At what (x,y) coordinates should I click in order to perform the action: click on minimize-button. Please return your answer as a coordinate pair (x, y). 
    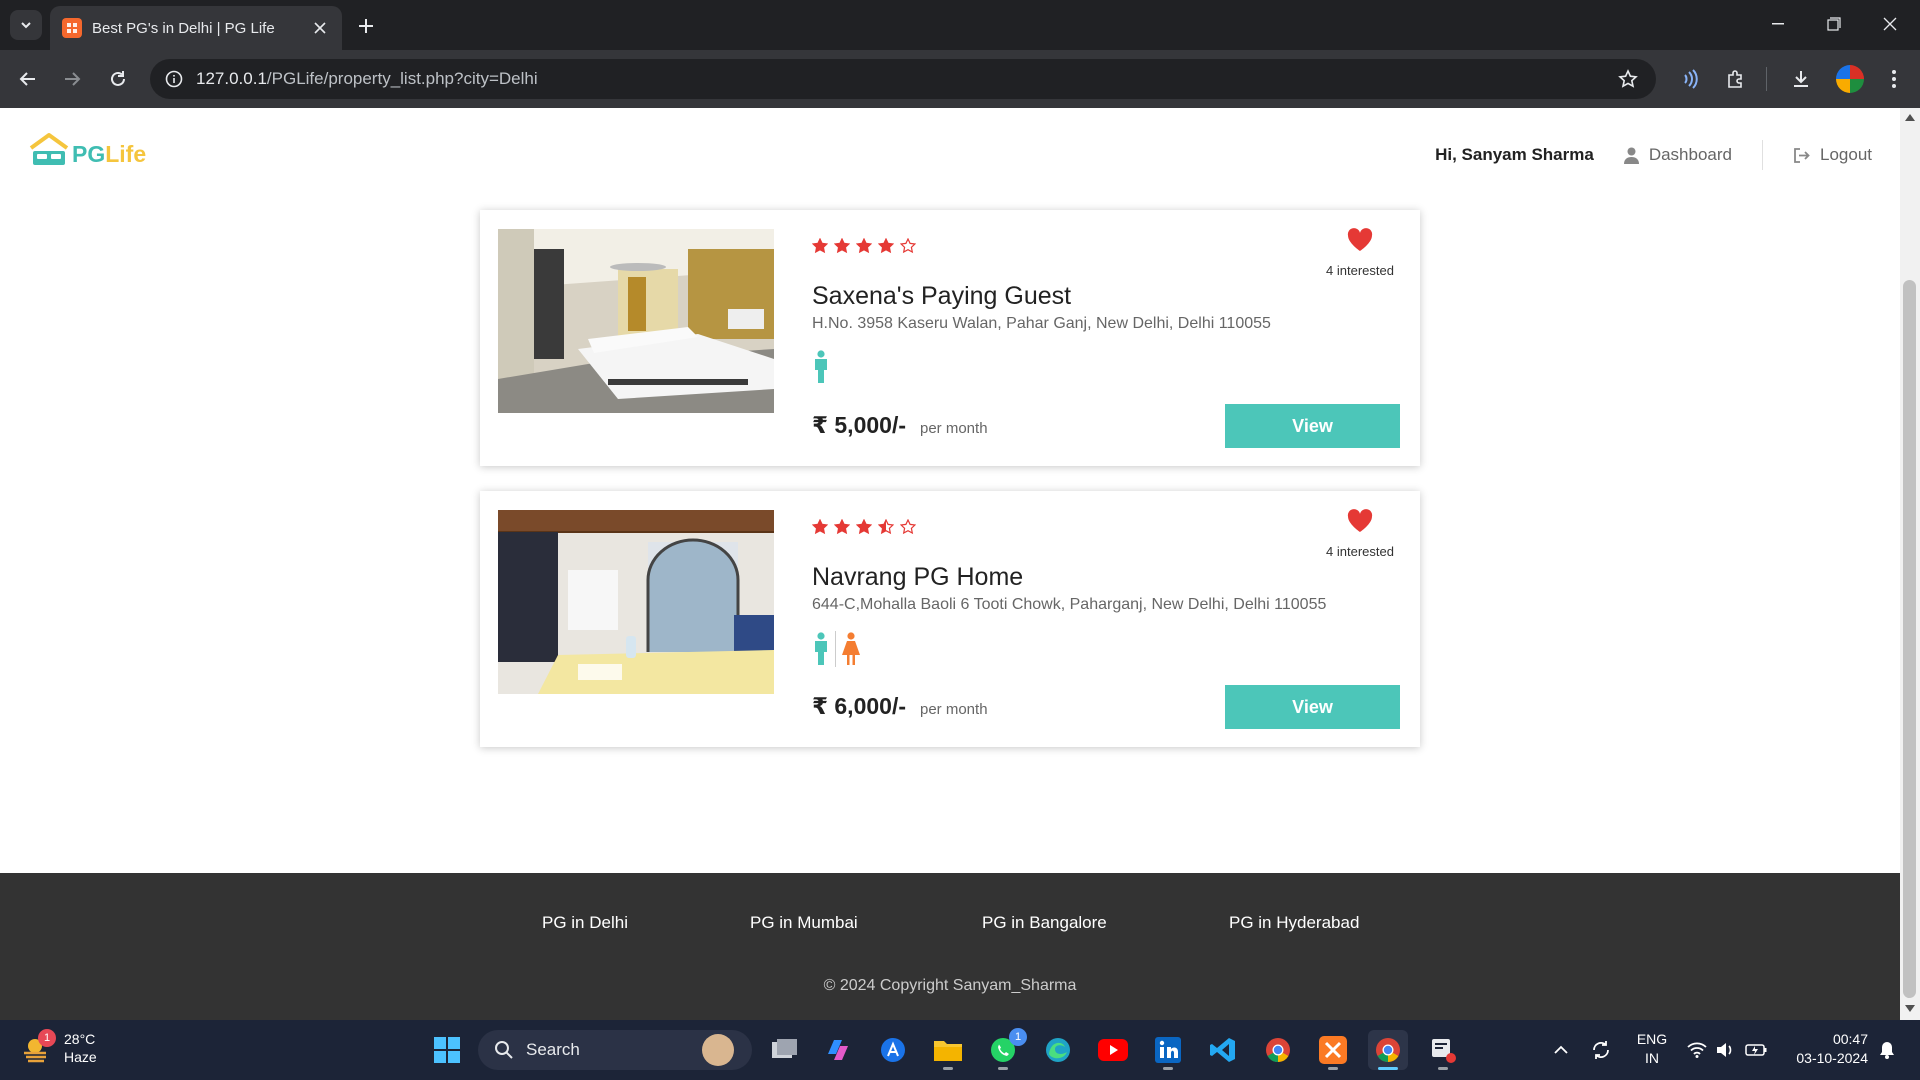
    Looking at the image, I should click on (1778, 24).